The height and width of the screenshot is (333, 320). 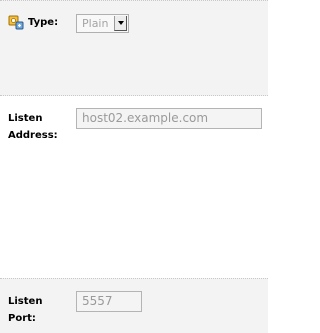 What do you see at coordinates (33, 127) in the screenshot?
I see `listen-address-label: Listen Address:` at bounding box center [33, 127].